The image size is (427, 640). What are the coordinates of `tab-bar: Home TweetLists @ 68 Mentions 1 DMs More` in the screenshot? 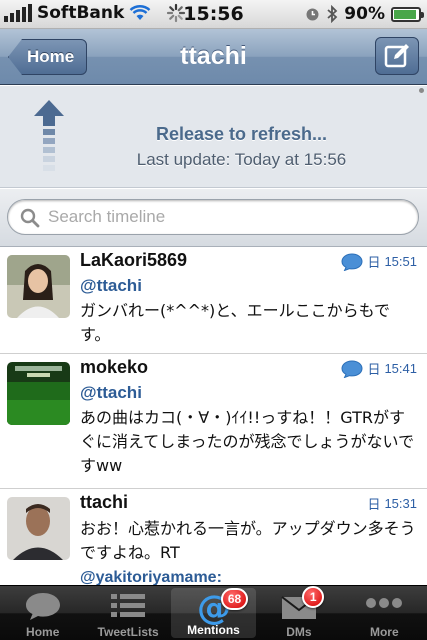 It's located at (213, 612).